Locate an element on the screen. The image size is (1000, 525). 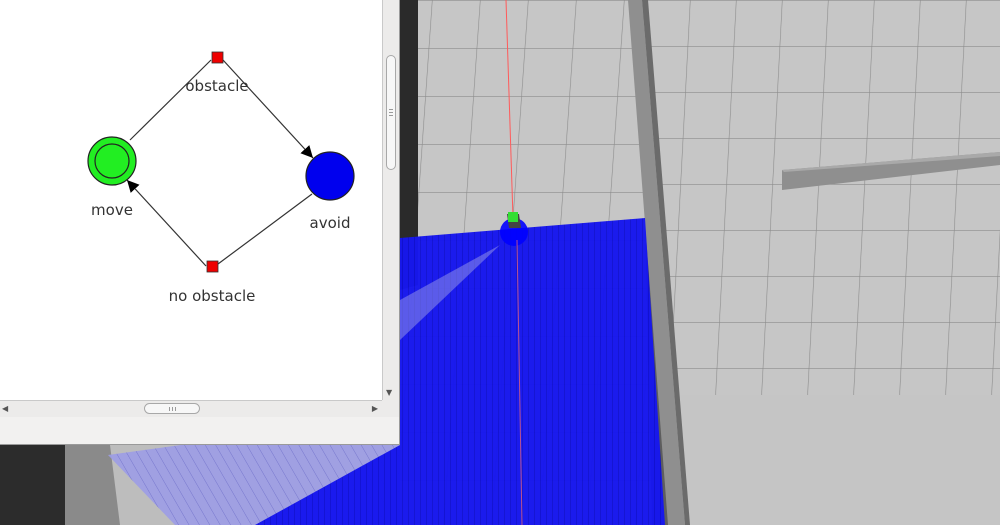
transition-no-obstacle is located at coordinates (212, 266).